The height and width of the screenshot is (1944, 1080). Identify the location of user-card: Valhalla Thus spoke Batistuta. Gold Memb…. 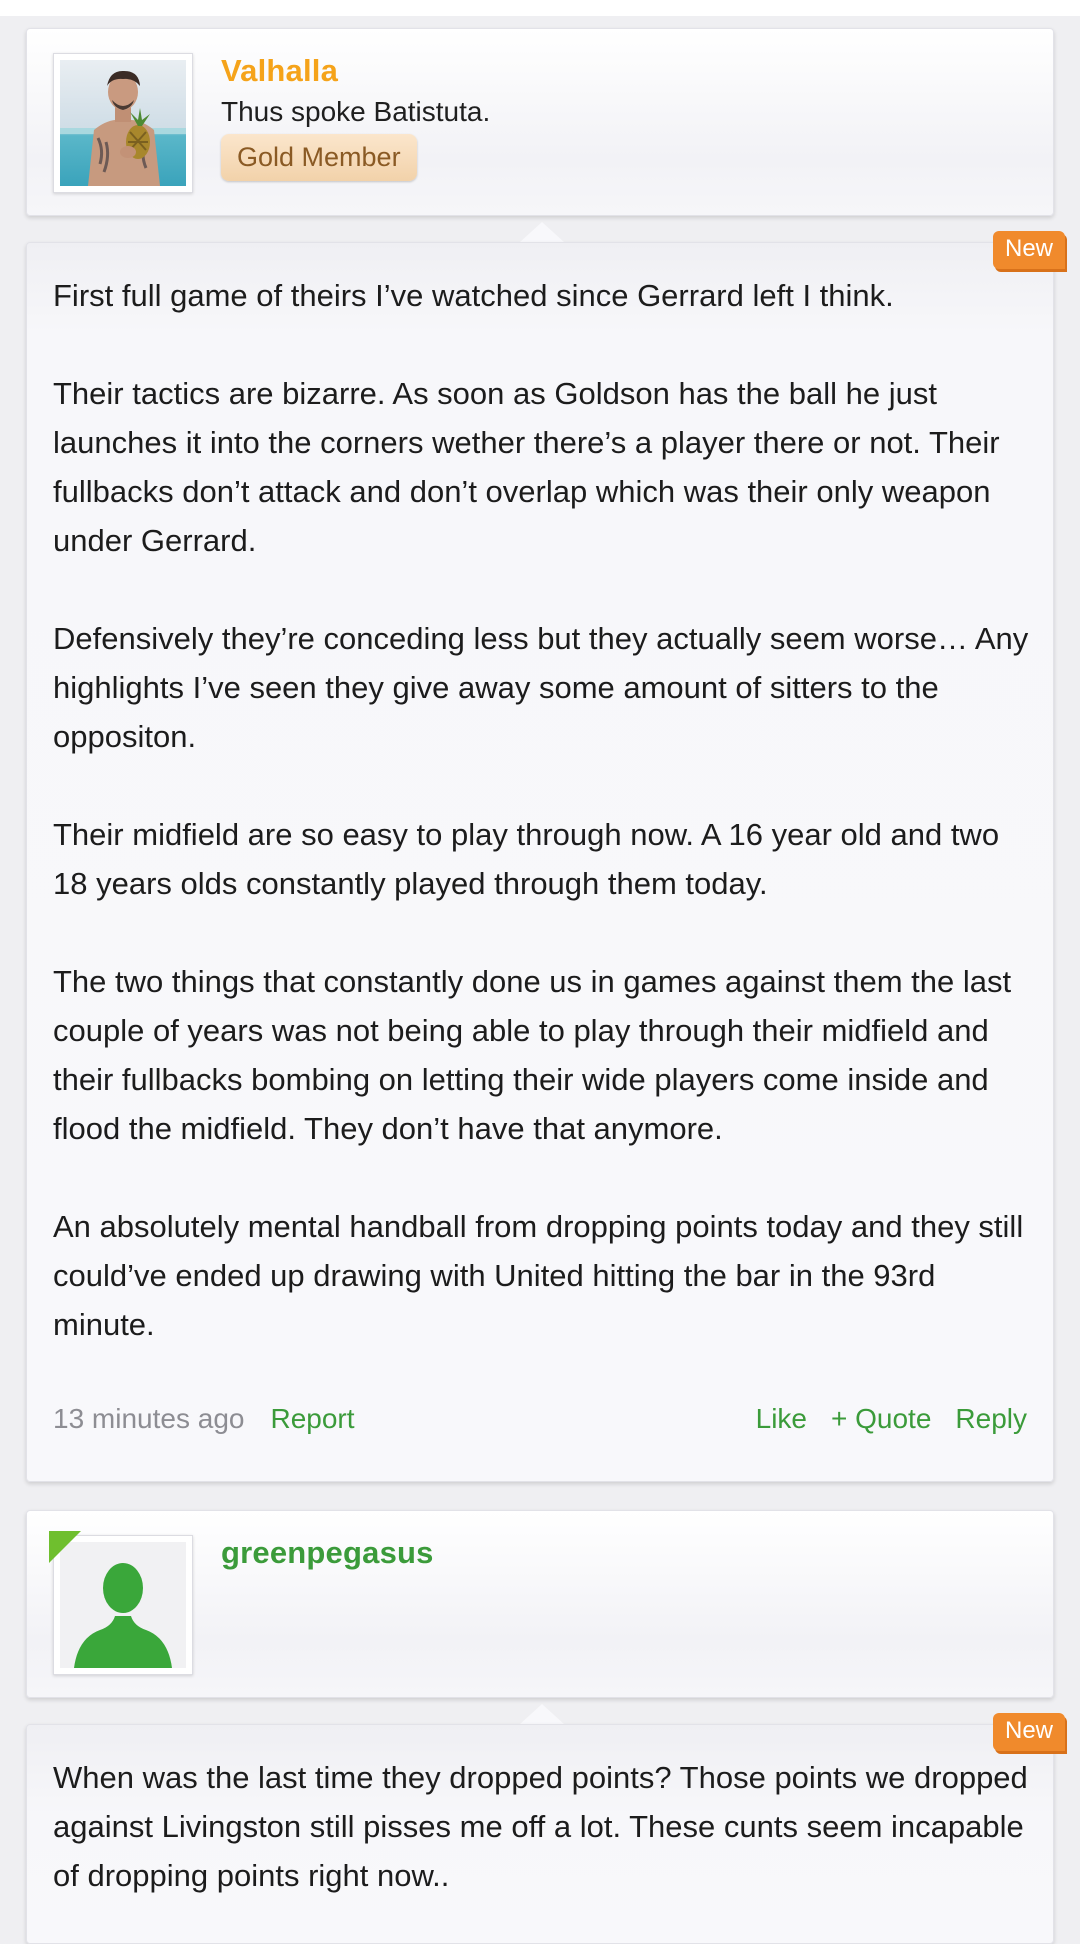
(540, 122).